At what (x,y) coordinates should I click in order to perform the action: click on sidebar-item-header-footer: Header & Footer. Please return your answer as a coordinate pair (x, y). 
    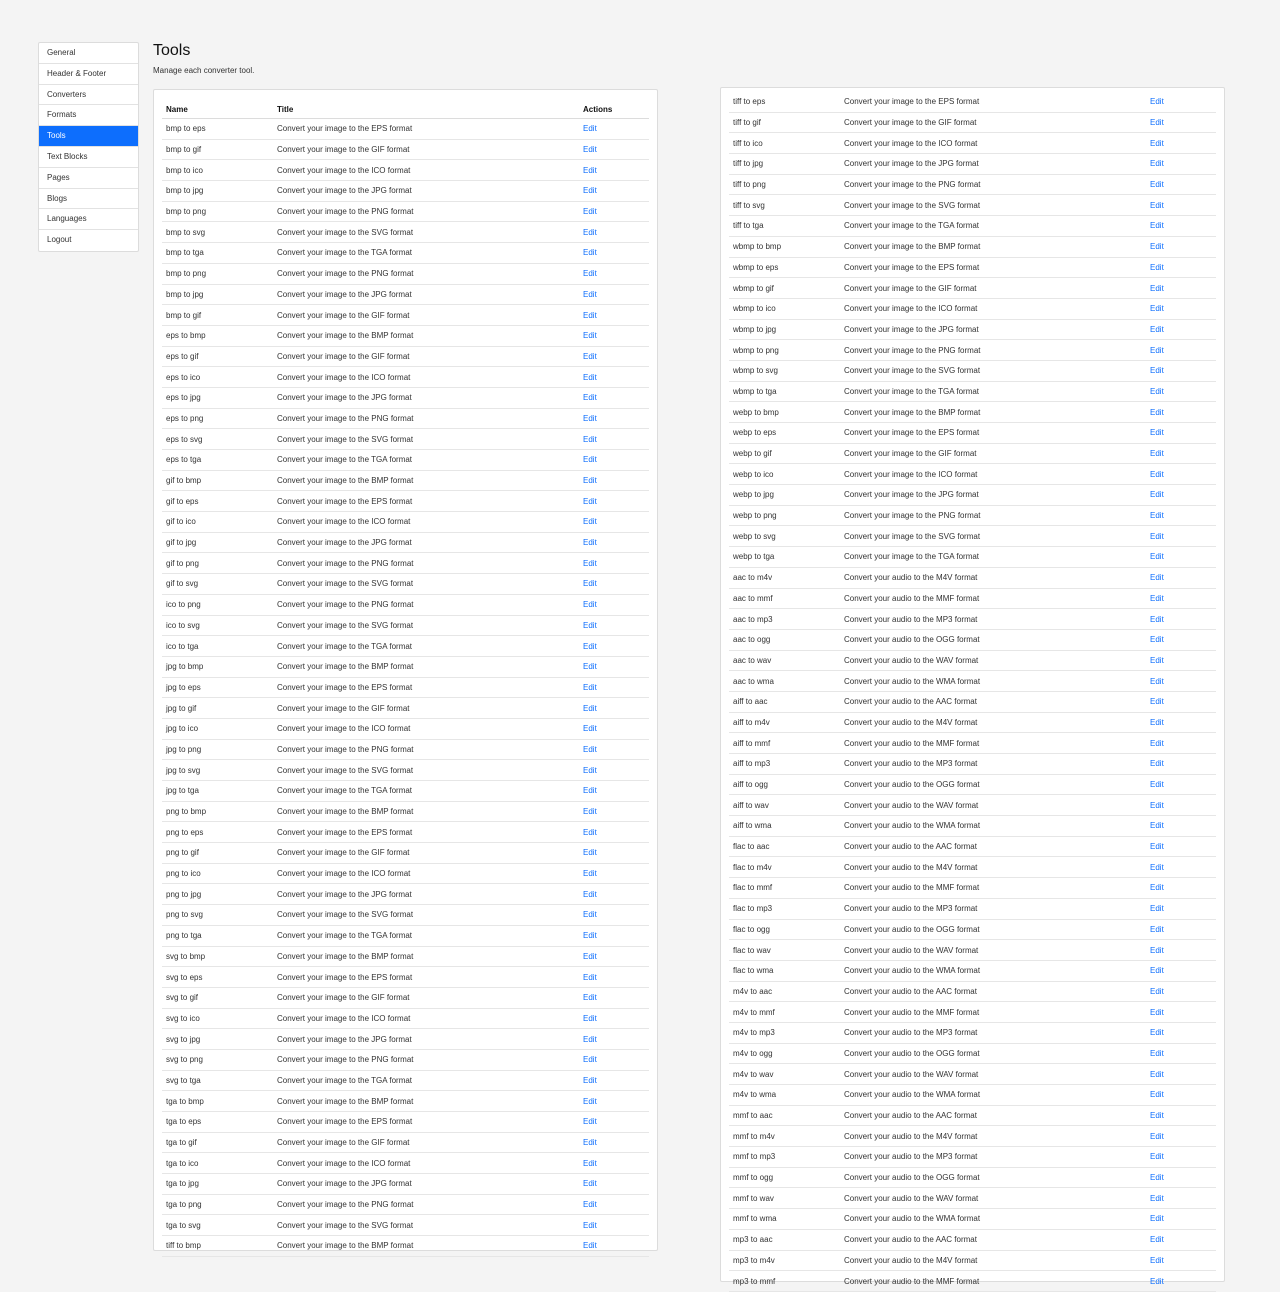
    Looking at the image, I should click on (88, 74).